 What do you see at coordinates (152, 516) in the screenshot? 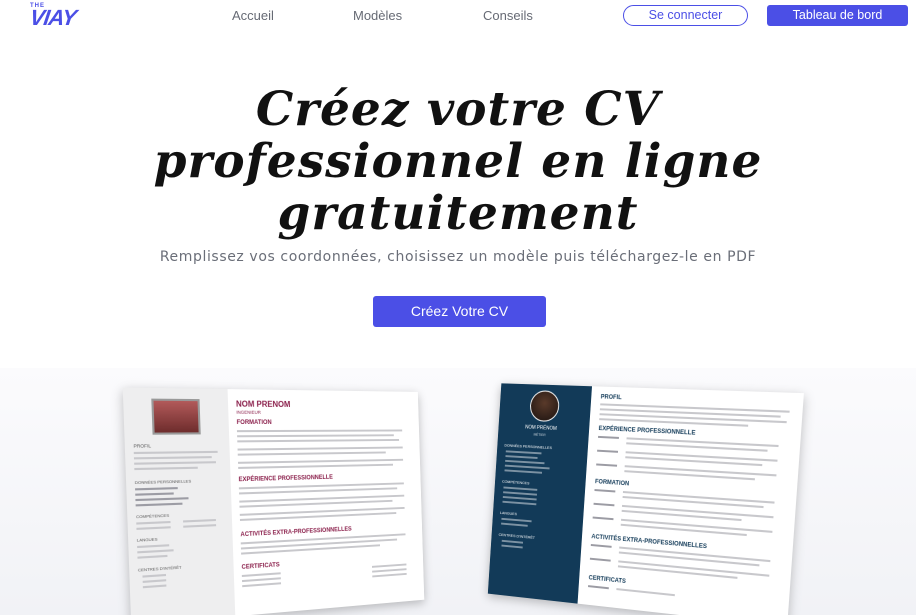
I see `cv1-side-competences: COMPÉTENCES` at bounding box center [152, 516].